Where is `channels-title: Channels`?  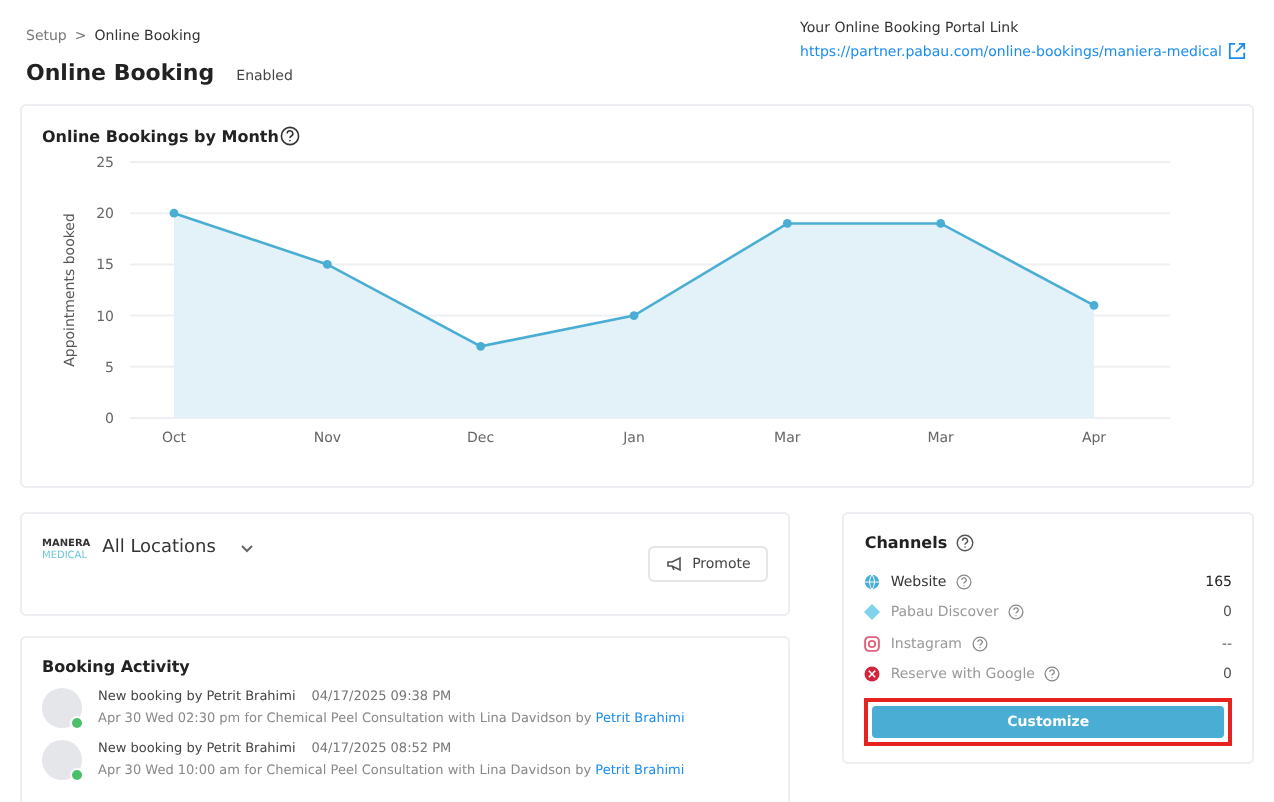 channels-title: Channels is located at coordinates (906, 543).